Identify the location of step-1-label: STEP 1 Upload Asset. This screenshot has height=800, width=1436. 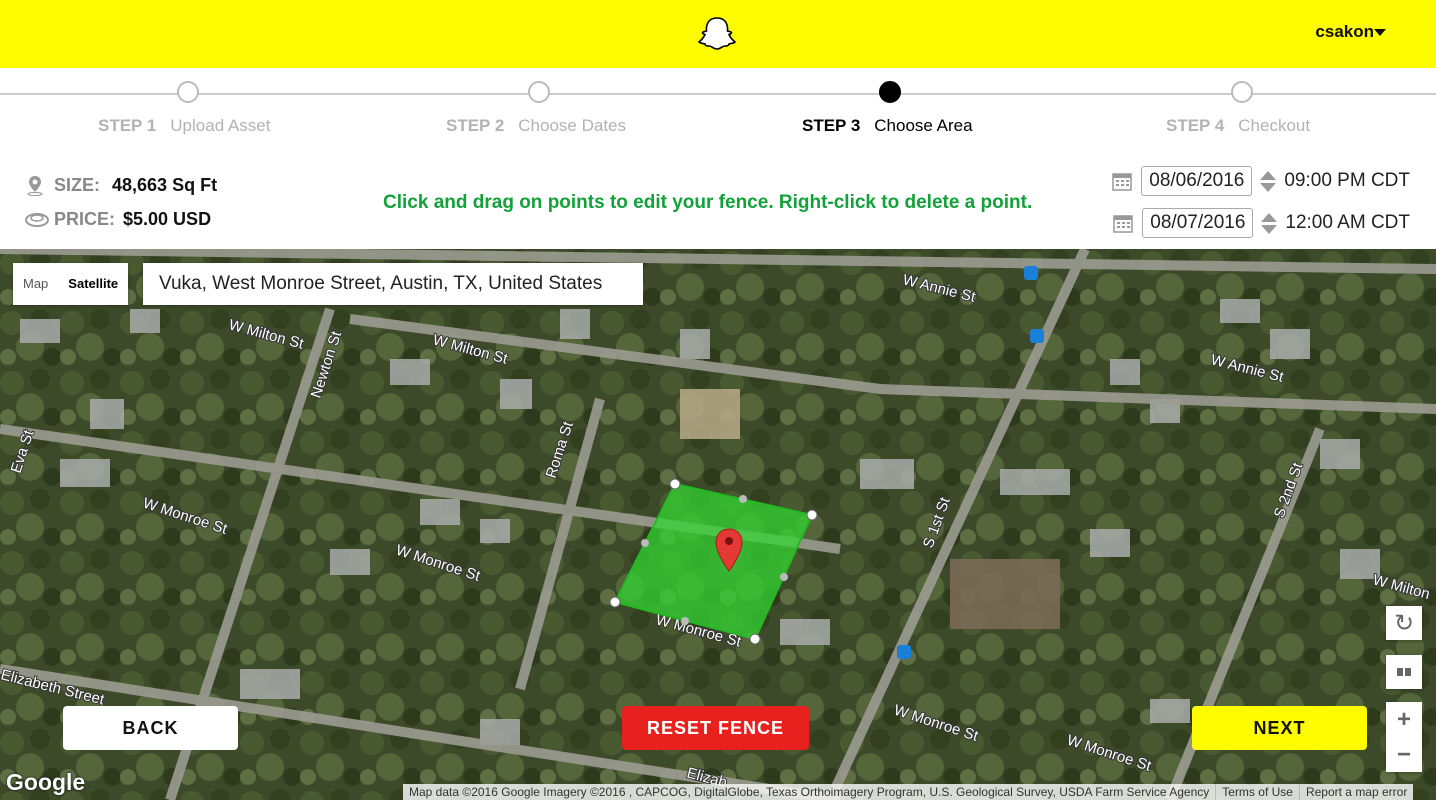
(184, 126).